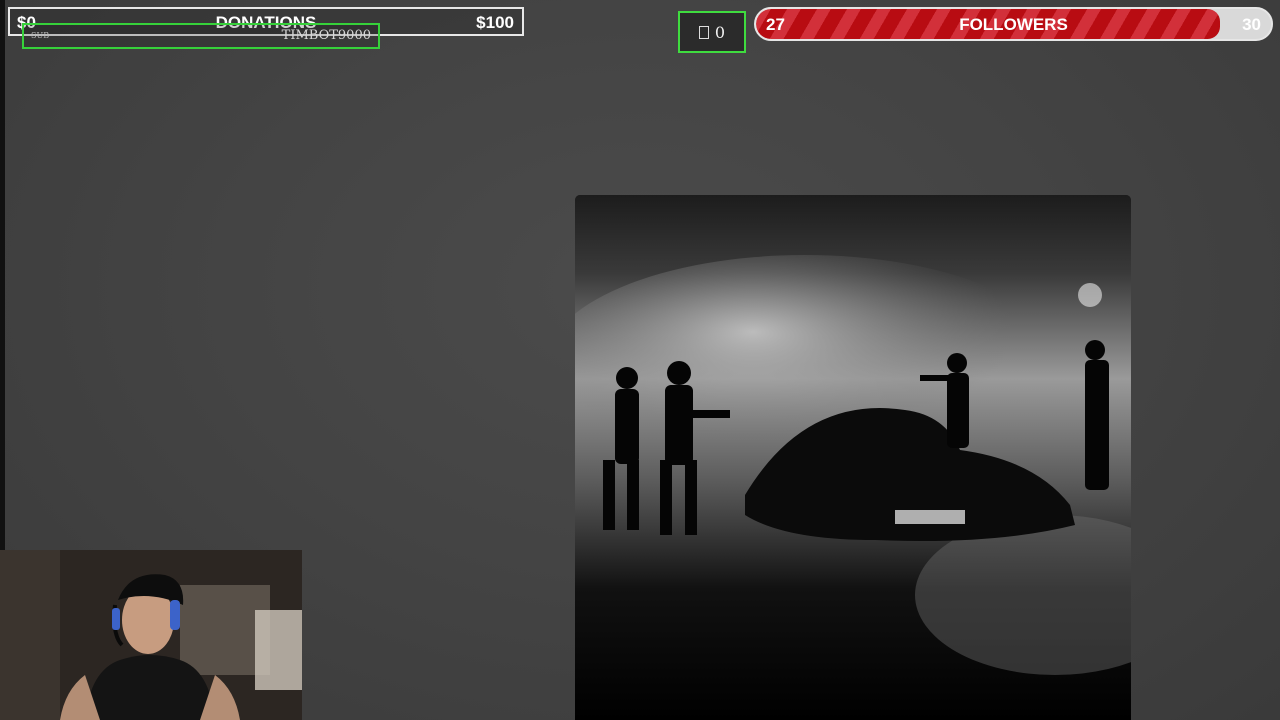 This screenshot has width=1280, height=720. I want to click on sub-alert-bar: SUB TIMBOT9000, so click(201, 36).